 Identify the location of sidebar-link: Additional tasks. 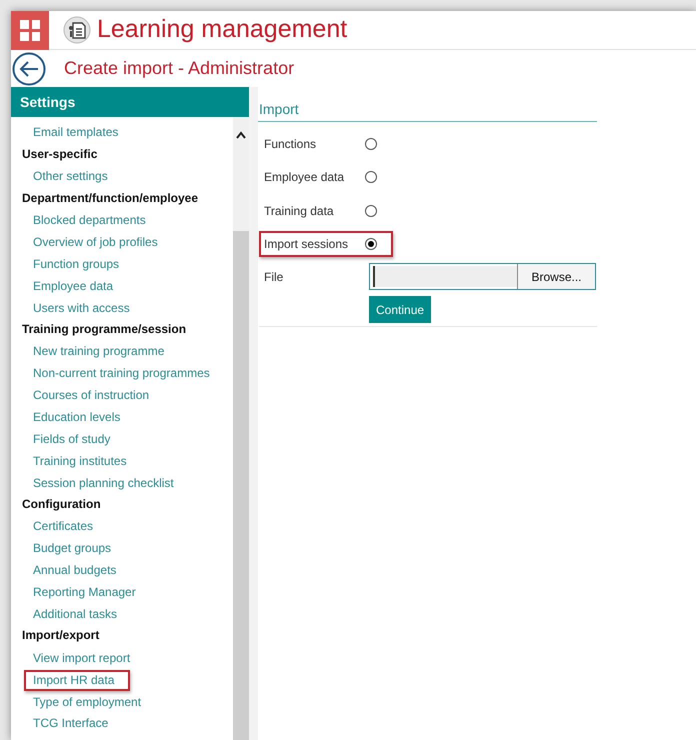
(75, 614).